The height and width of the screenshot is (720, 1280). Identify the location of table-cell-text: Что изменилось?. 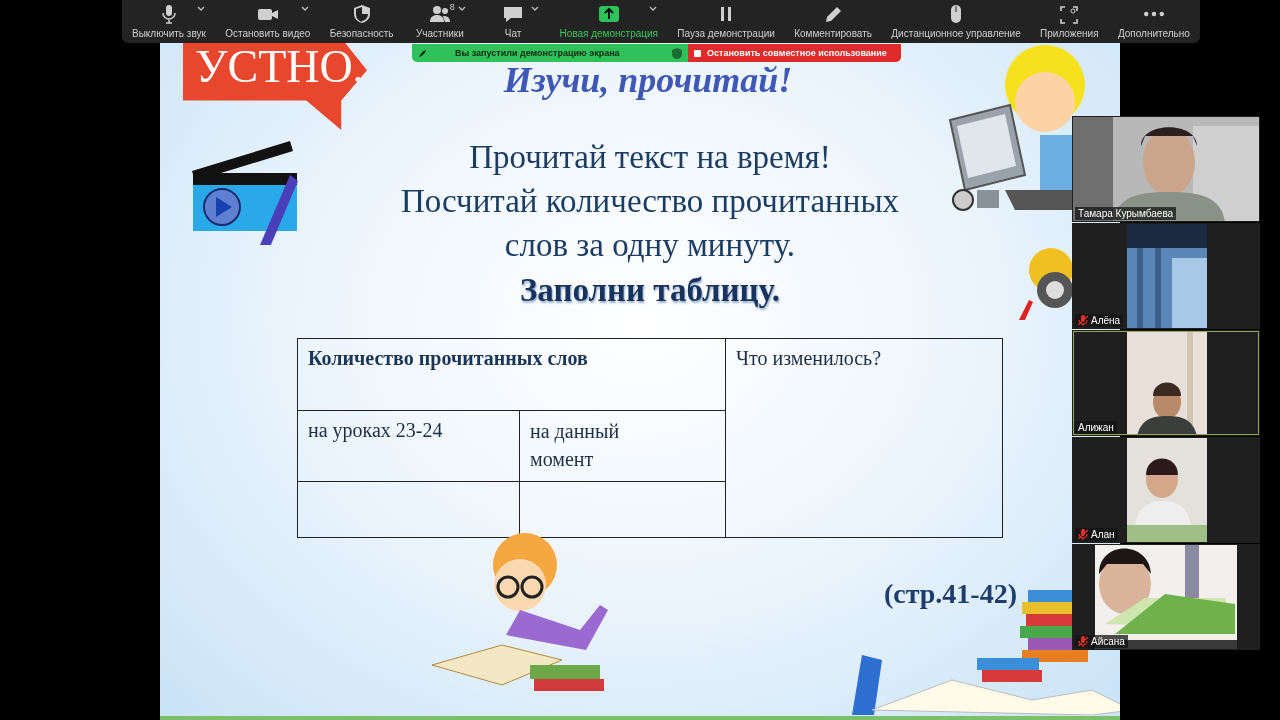
(809, 358).